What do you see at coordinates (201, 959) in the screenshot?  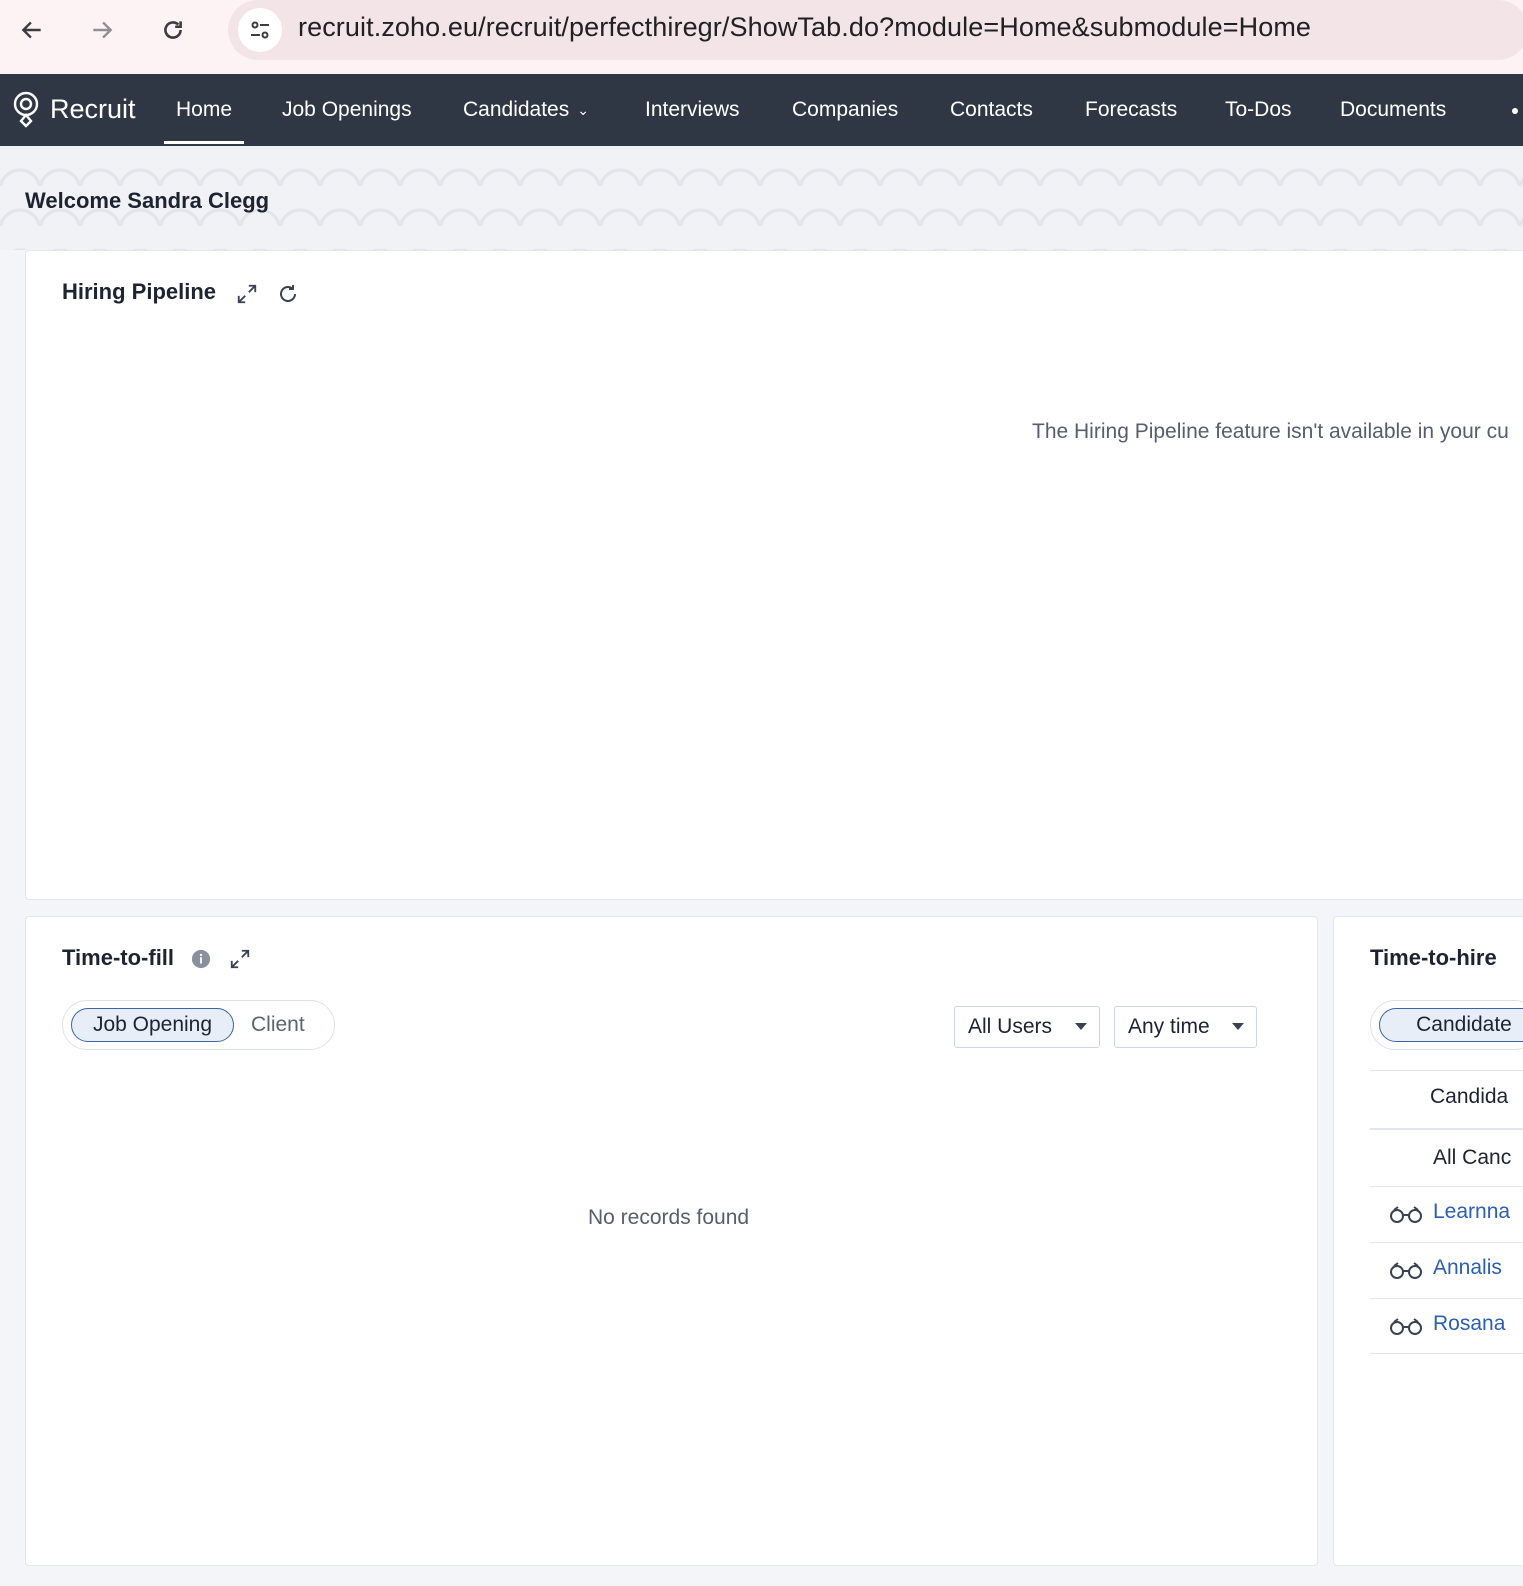 I see `info-icon` at bounding box center [201, 959].